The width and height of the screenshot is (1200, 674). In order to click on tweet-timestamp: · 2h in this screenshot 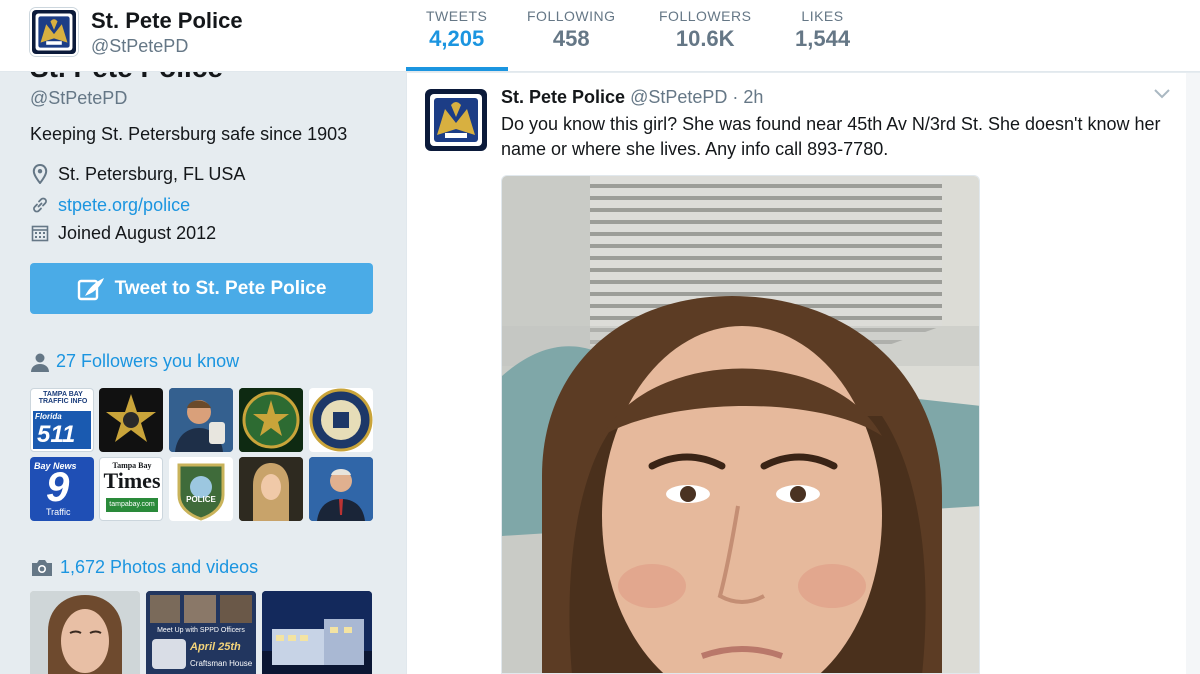, I will do `click(747, 97)`.